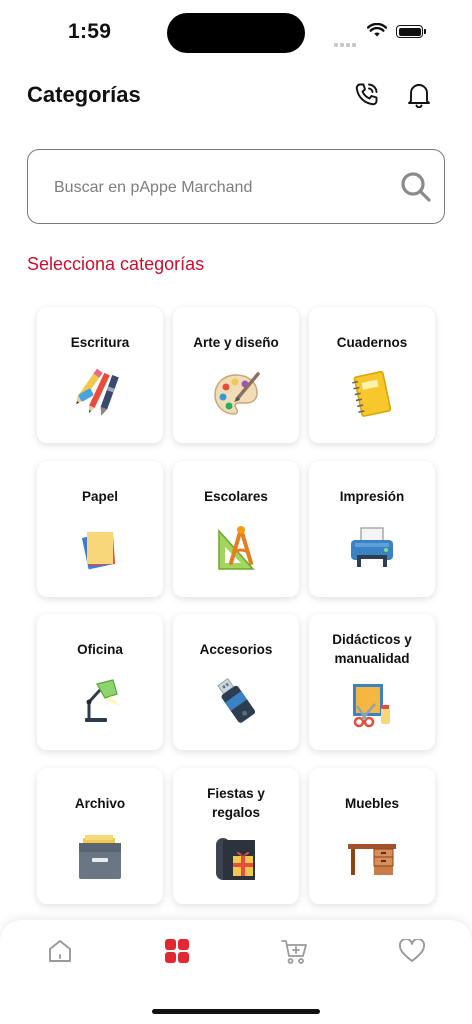  Describe the element at coordinates (60, 951) in the screenshot. I see `home-icon` at that location.